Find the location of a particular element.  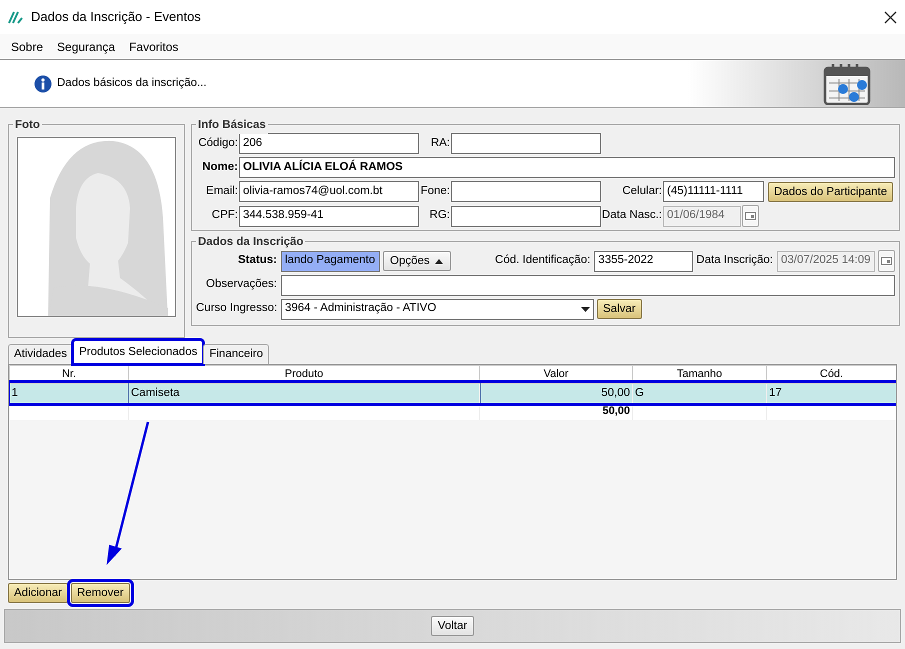

field-label: RA: is located at coordinates (440, 143).